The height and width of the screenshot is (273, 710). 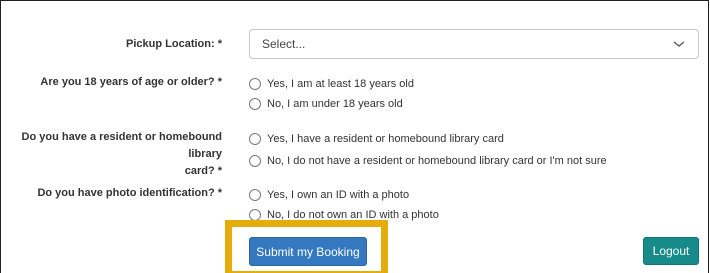 What do you see at coordinates (131, 82) in the screenshot?
I see `age-question-label: Are you 18 years of age or older? *` at bounding box center [131, 82].